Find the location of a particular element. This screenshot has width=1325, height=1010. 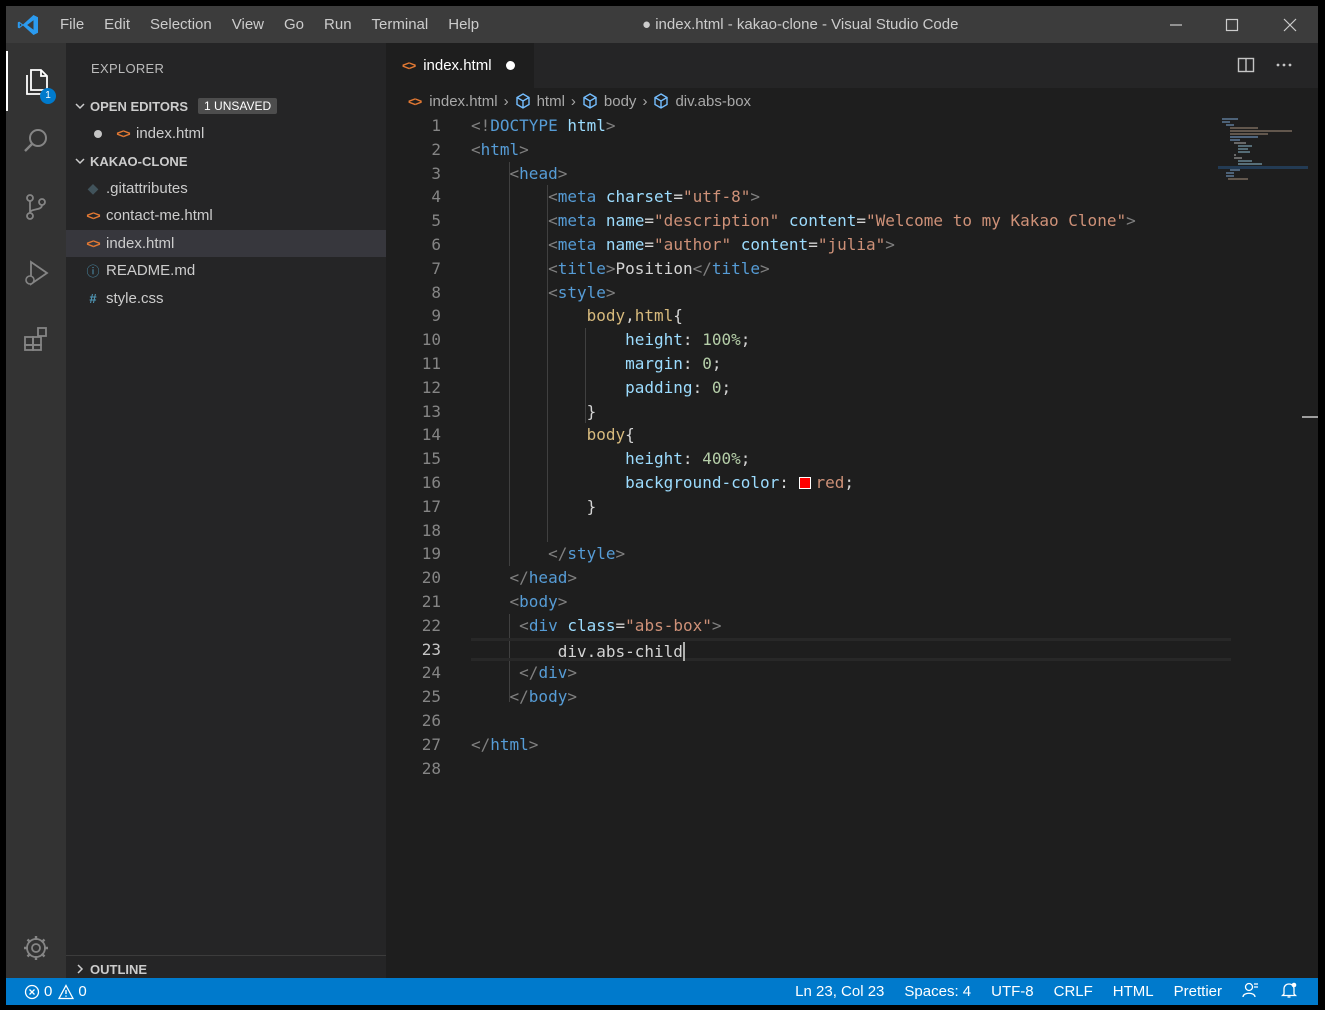

line-number: 11 is located at coordinates (431, 363).